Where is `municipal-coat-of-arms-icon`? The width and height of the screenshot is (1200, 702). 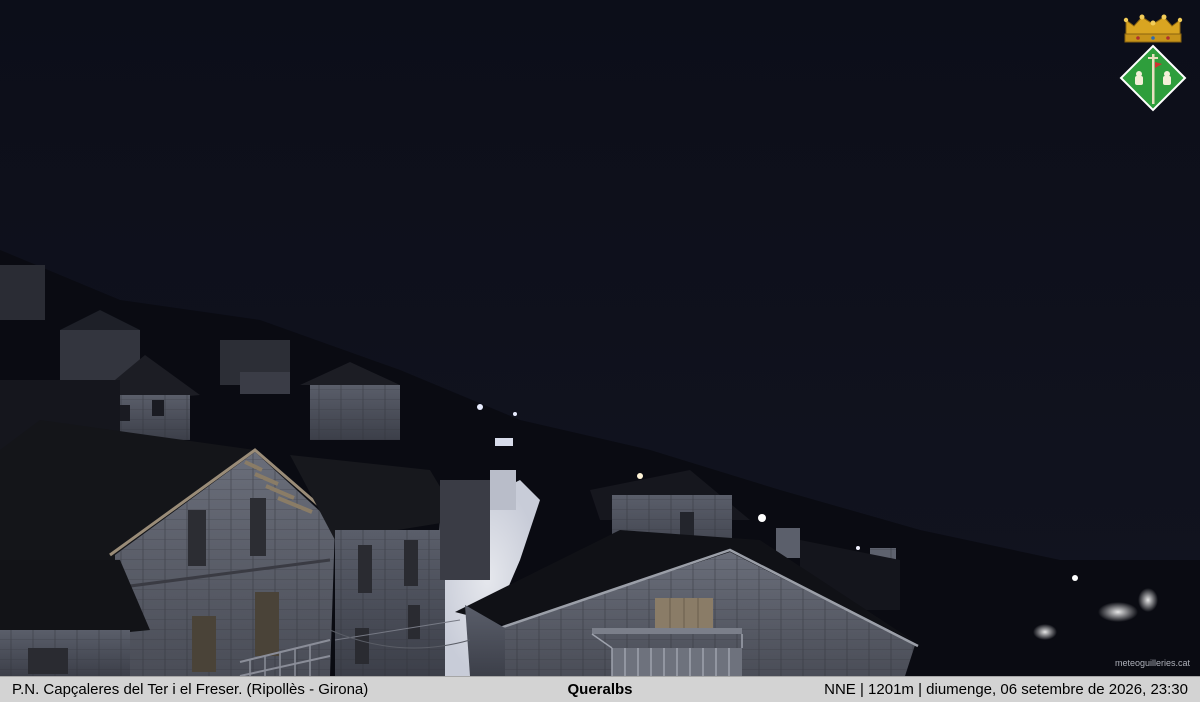 municipal-coat-of-arms-icon is located at coordinates (1153, 63).